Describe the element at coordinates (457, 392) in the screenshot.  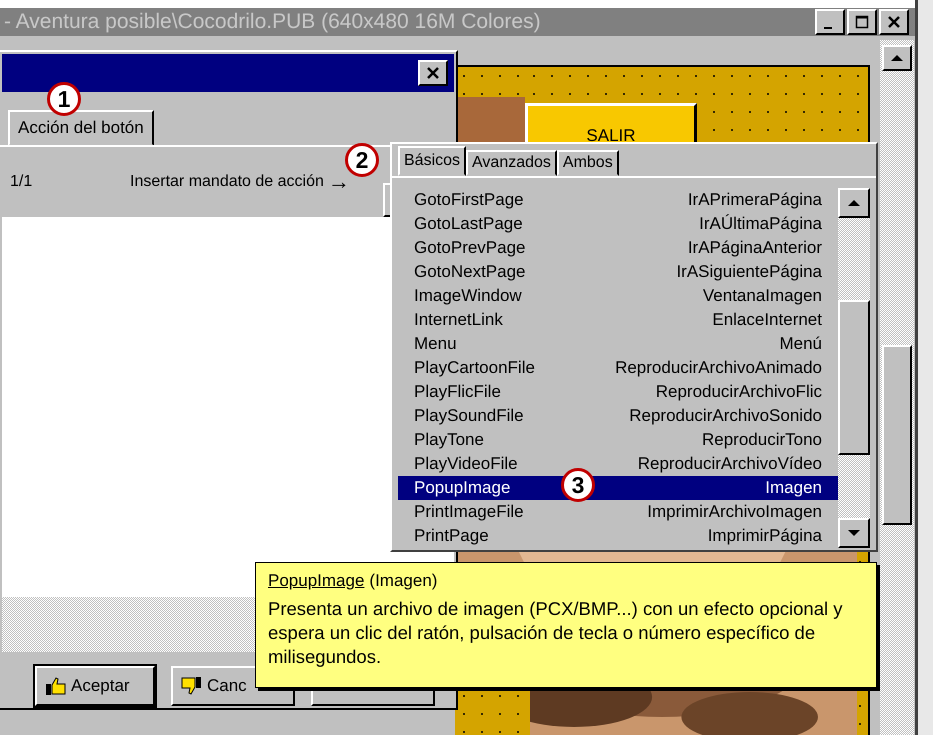
I see `command-name: PlayFlicFile` at that location.